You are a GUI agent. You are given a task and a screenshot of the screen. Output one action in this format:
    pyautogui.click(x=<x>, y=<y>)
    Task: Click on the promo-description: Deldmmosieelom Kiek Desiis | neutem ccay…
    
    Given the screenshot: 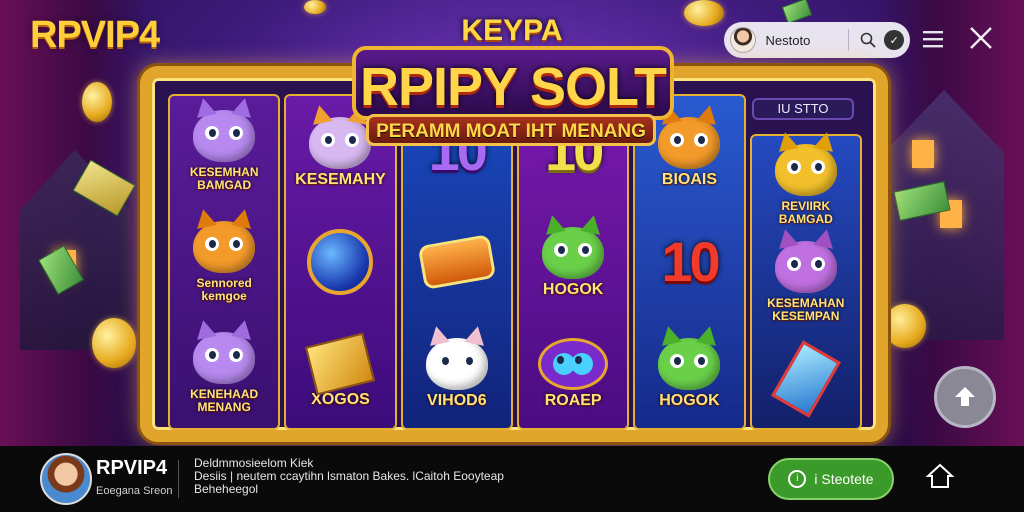 What is the action you would take?
    pyautogui.click(x=454, y=476)
    